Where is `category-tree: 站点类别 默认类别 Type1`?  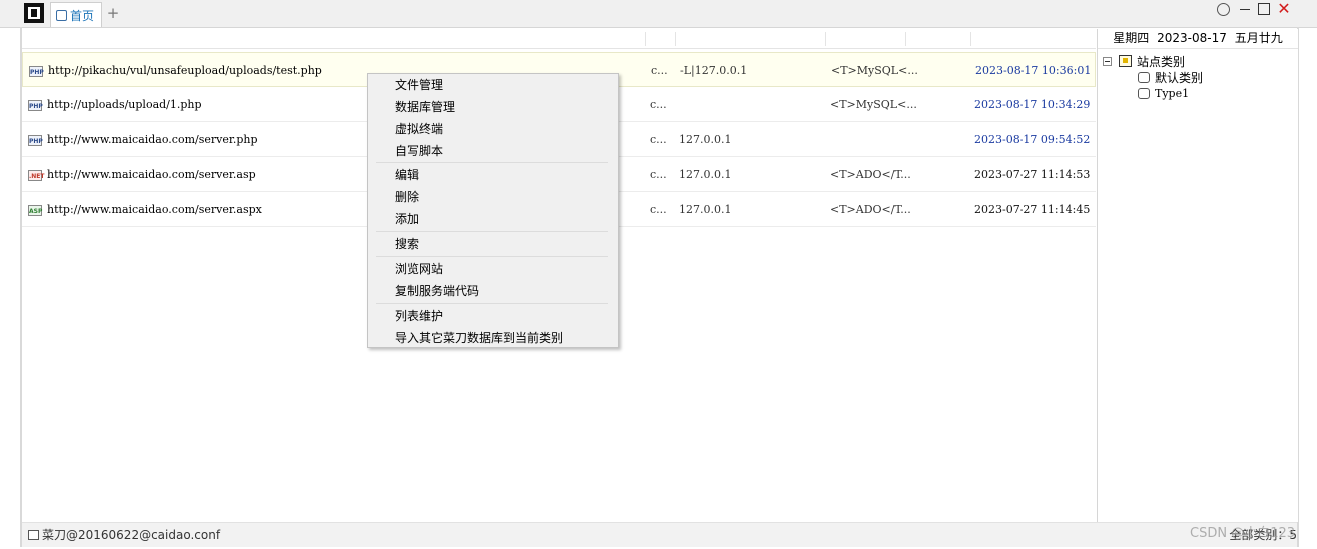
category-tree: 站点类别 默认类别 Type1 is located at coordinates (1188, 78).